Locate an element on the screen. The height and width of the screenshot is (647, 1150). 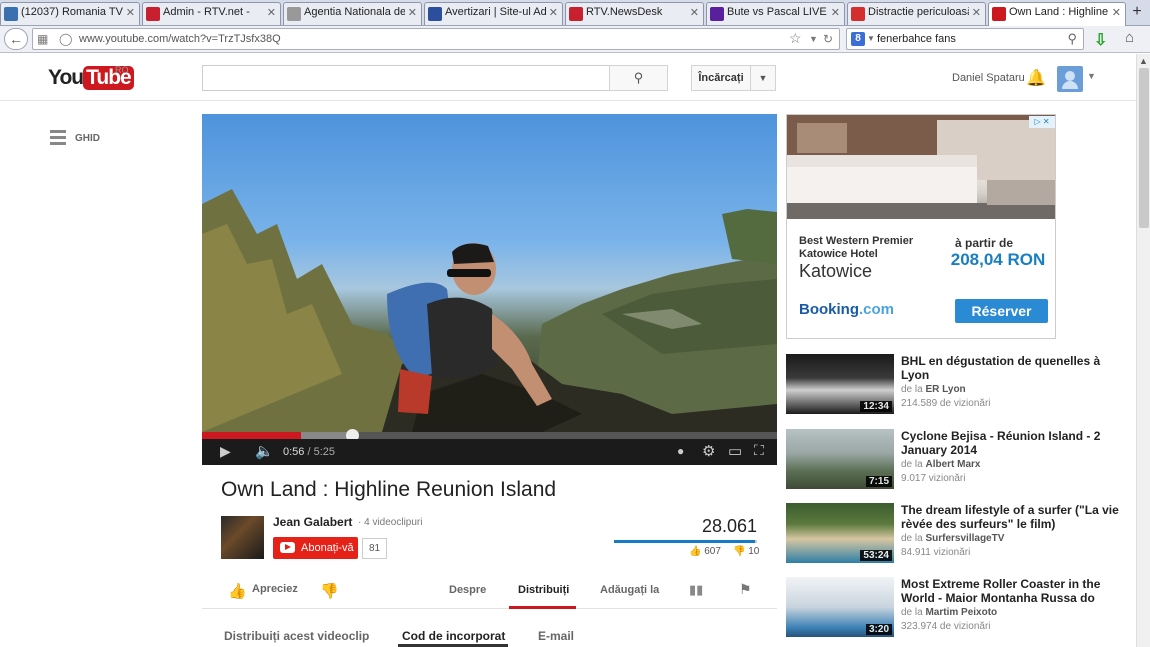
browser-tab: (12037) Romania TV ...✕ is located at coordinates (70, 13).